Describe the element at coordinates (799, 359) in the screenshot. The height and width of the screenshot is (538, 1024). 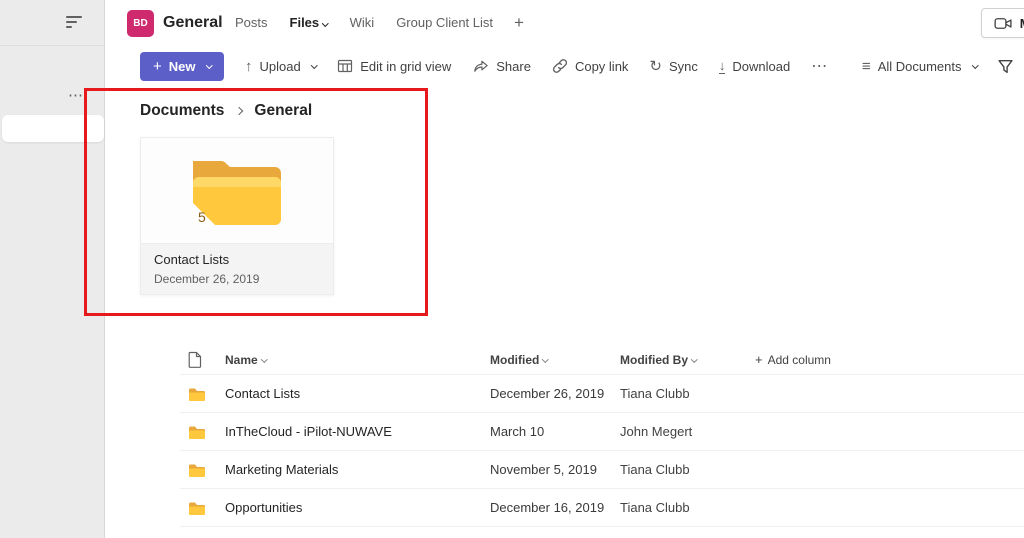
I see `add-column-label: Add column` at that location.